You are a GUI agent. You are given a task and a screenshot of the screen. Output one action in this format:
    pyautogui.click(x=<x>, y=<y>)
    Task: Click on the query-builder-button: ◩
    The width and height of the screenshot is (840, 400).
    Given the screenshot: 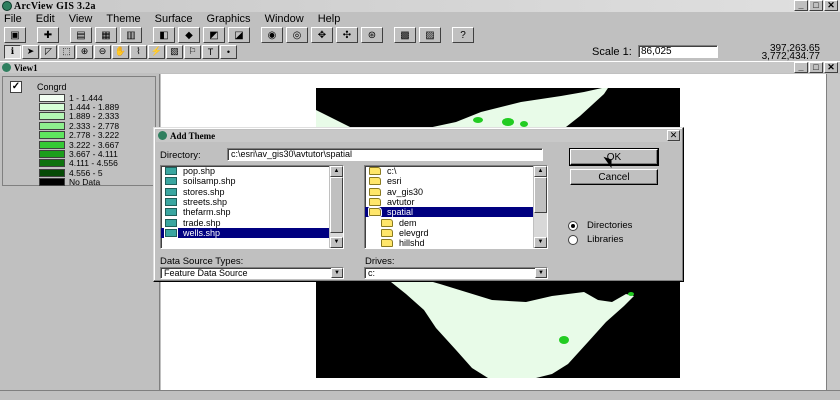 What is the action you would take?
    pyautogui.click(x=214, y=35)
    